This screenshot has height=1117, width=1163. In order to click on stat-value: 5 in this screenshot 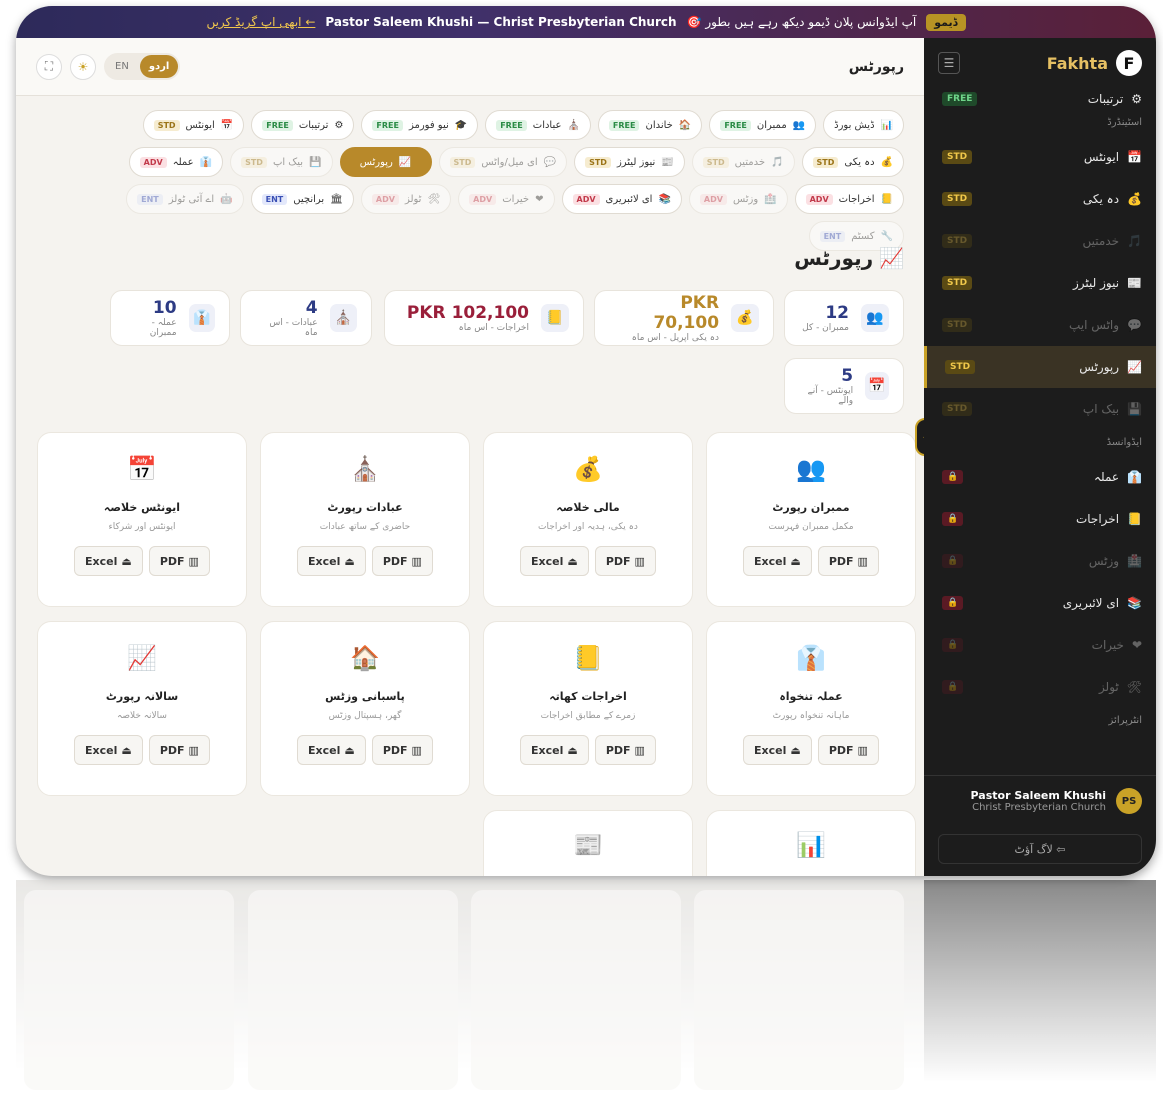, I will do `click(847, 376)`.